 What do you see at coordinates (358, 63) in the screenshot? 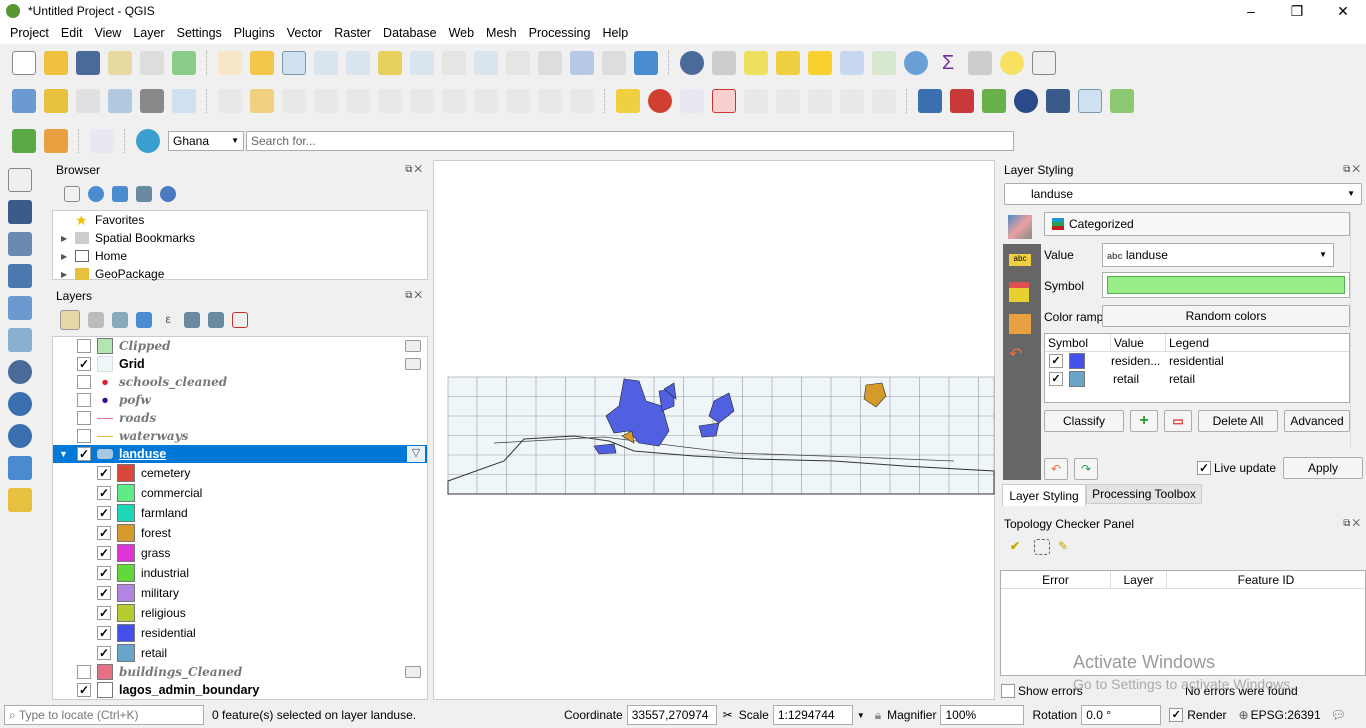
I see `zoom-full-icon` at bounding box center [358, 63].